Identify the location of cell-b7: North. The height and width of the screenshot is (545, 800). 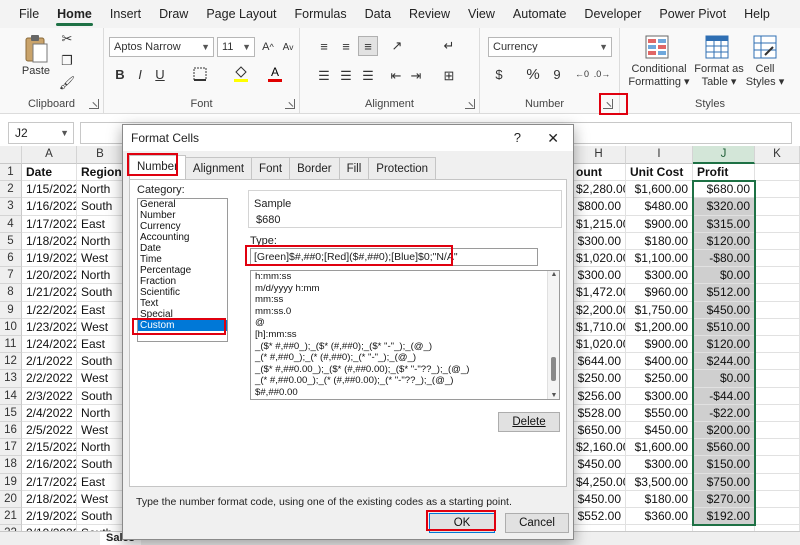
(100, 276).